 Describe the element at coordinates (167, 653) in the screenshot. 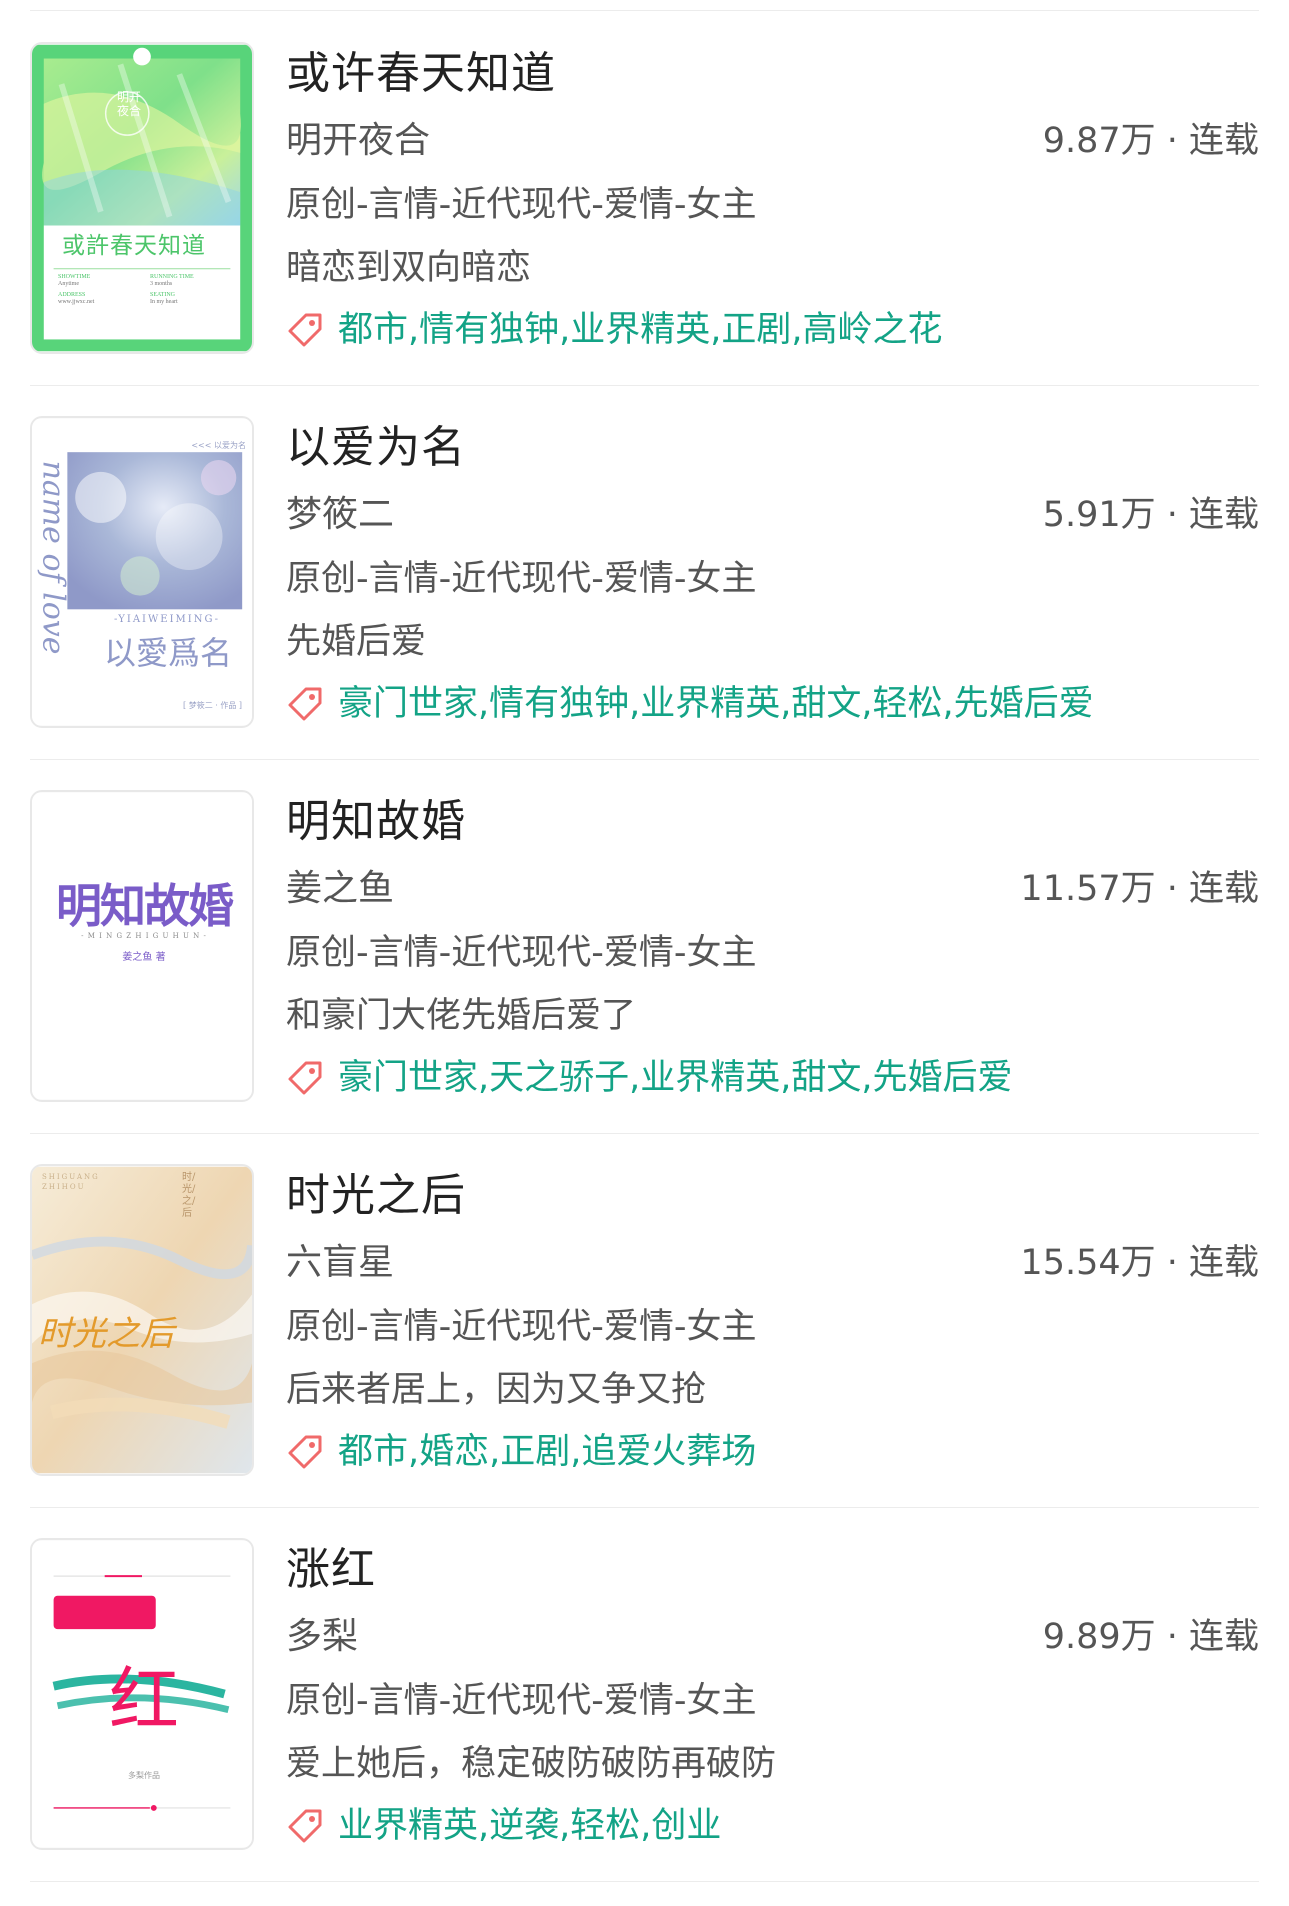

I see `cover-title: 以愛爲名` at that location.